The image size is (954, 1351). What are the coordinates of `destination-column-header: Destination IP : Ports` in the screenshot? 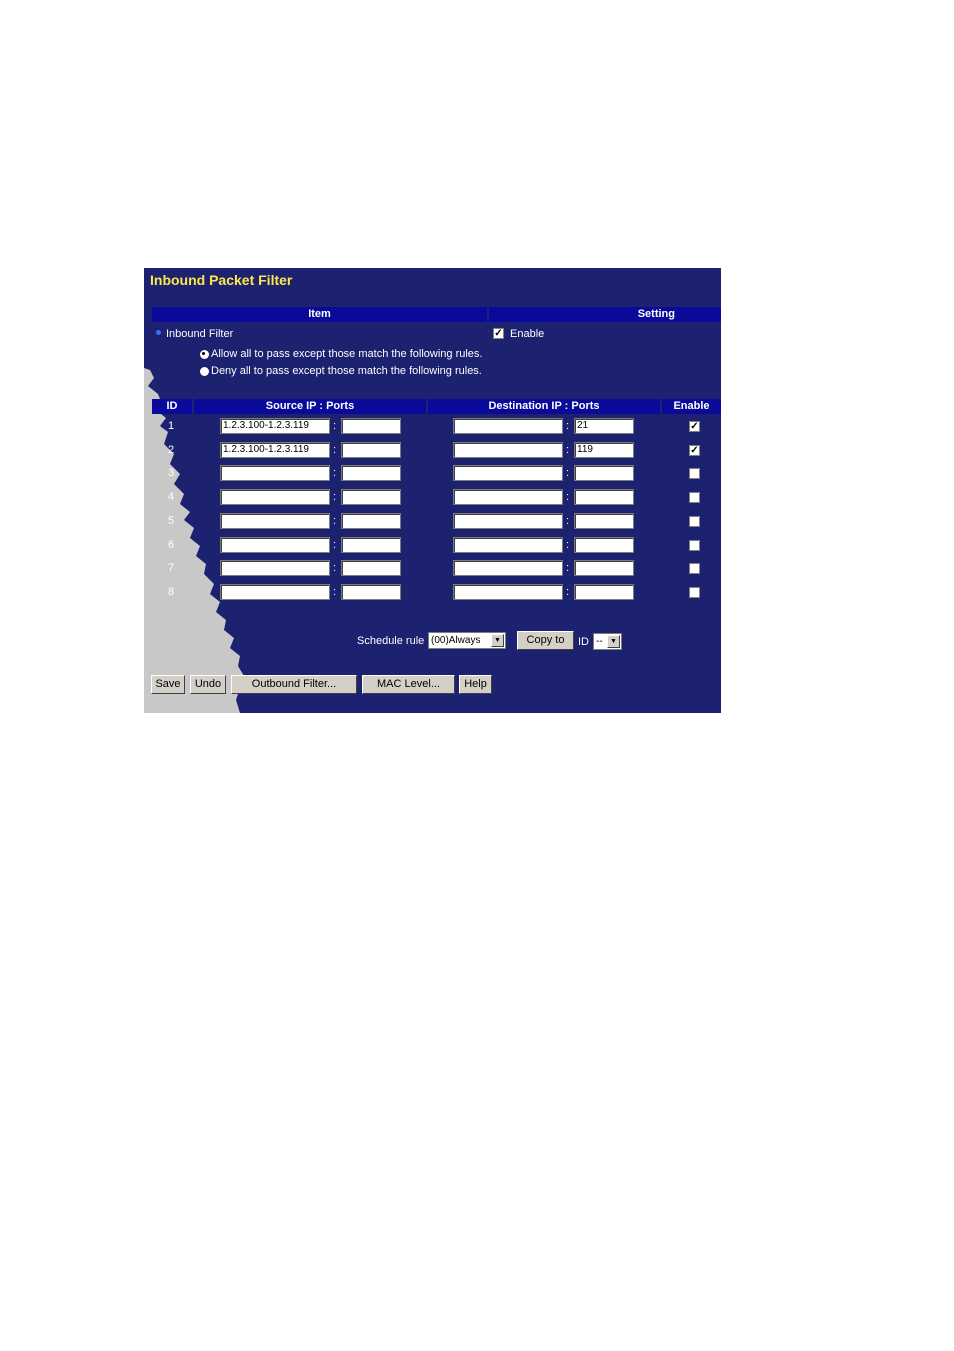 It's located at (544, 406).